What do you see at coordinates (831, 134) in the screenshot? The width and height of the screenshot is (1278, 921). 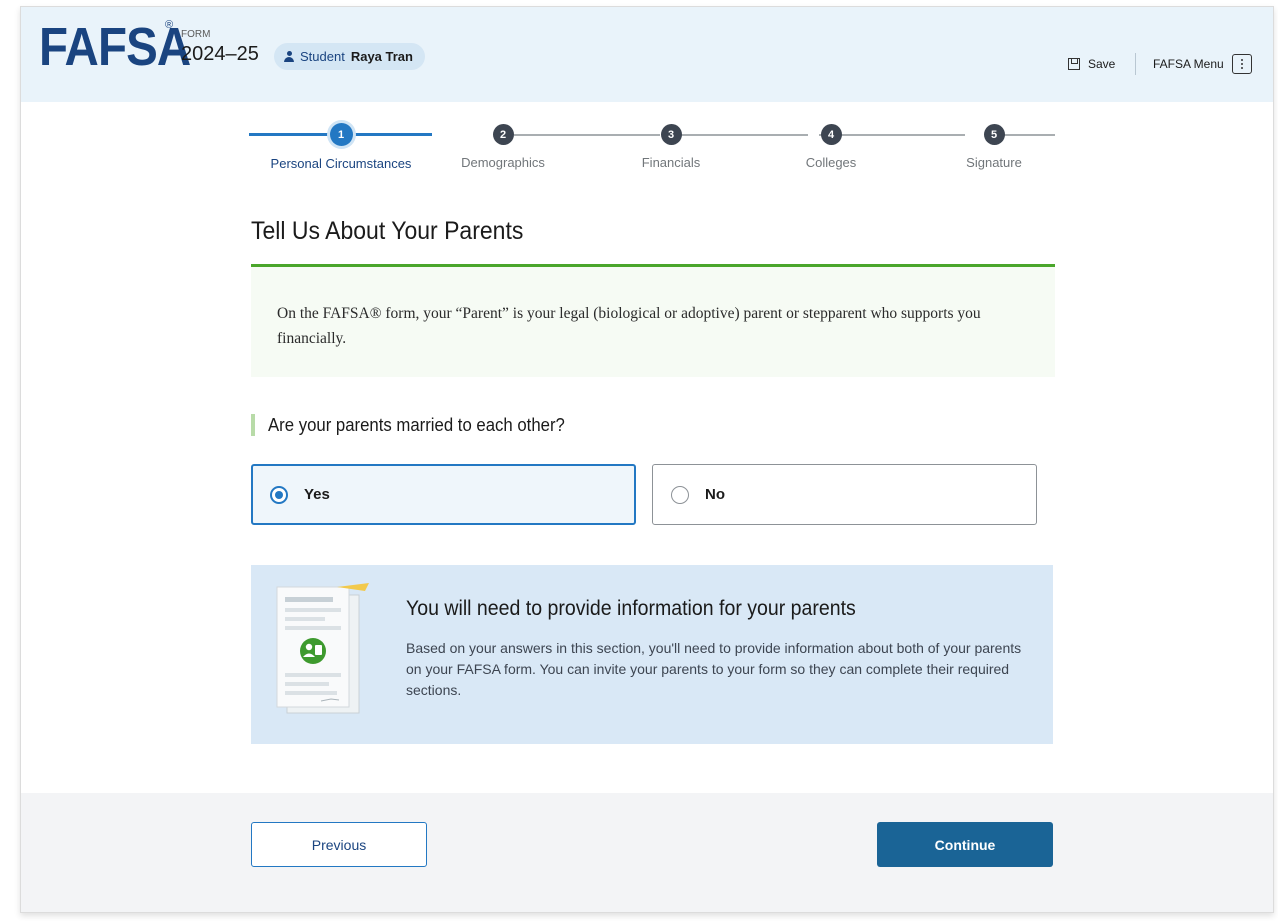 I see `step-number: 4` at bounding box center [831, 134].